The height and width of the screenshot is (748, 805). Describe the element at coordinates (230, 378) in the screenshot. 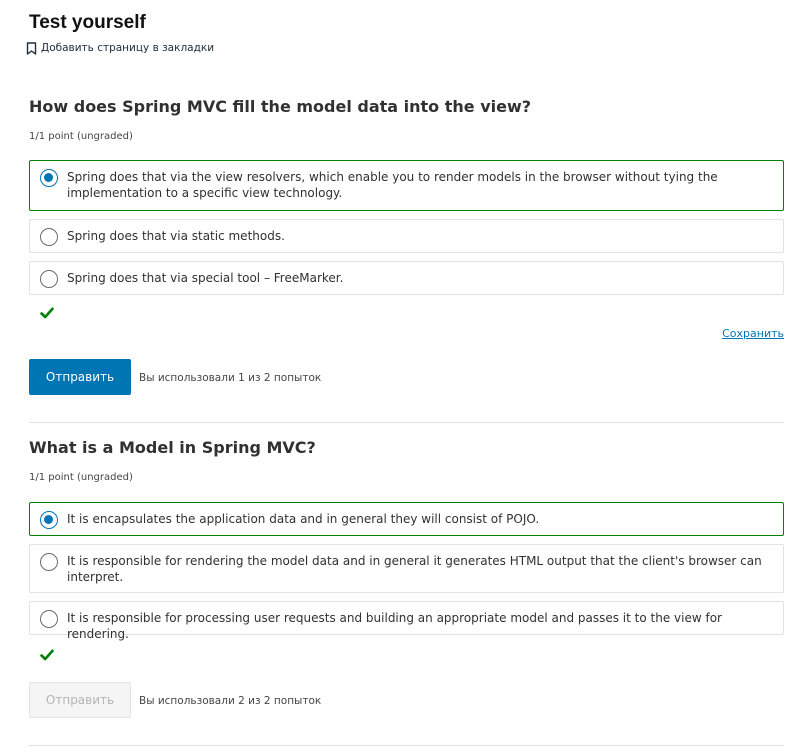

I see `attempts-text: Вы использовали 1 из 2 попыток` at that location.